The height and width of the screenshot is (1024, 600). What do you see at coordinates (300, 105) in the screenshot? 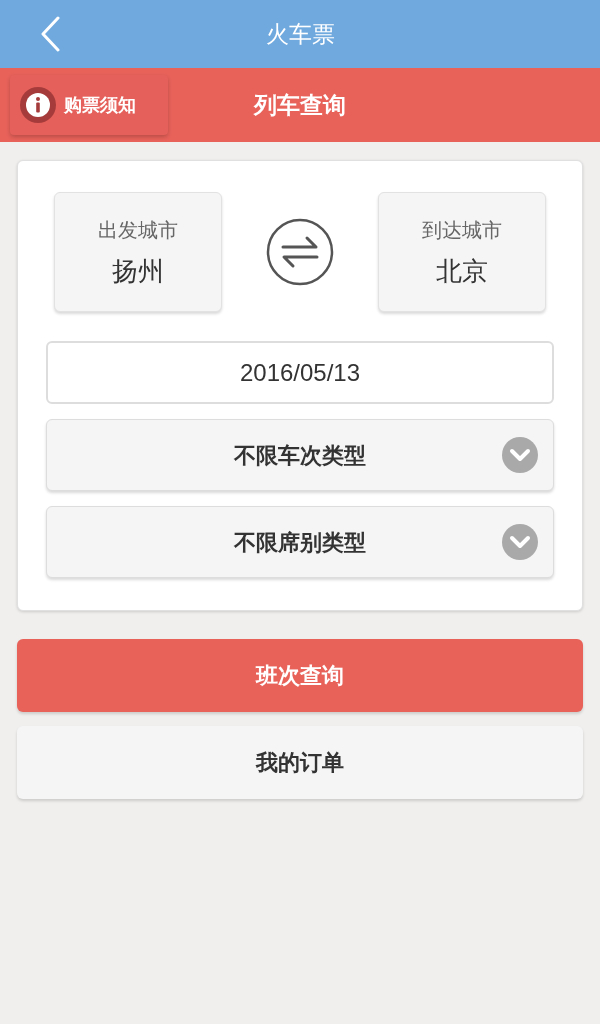
I see `page-title: 列车查询` at bounding box center [300, 105].